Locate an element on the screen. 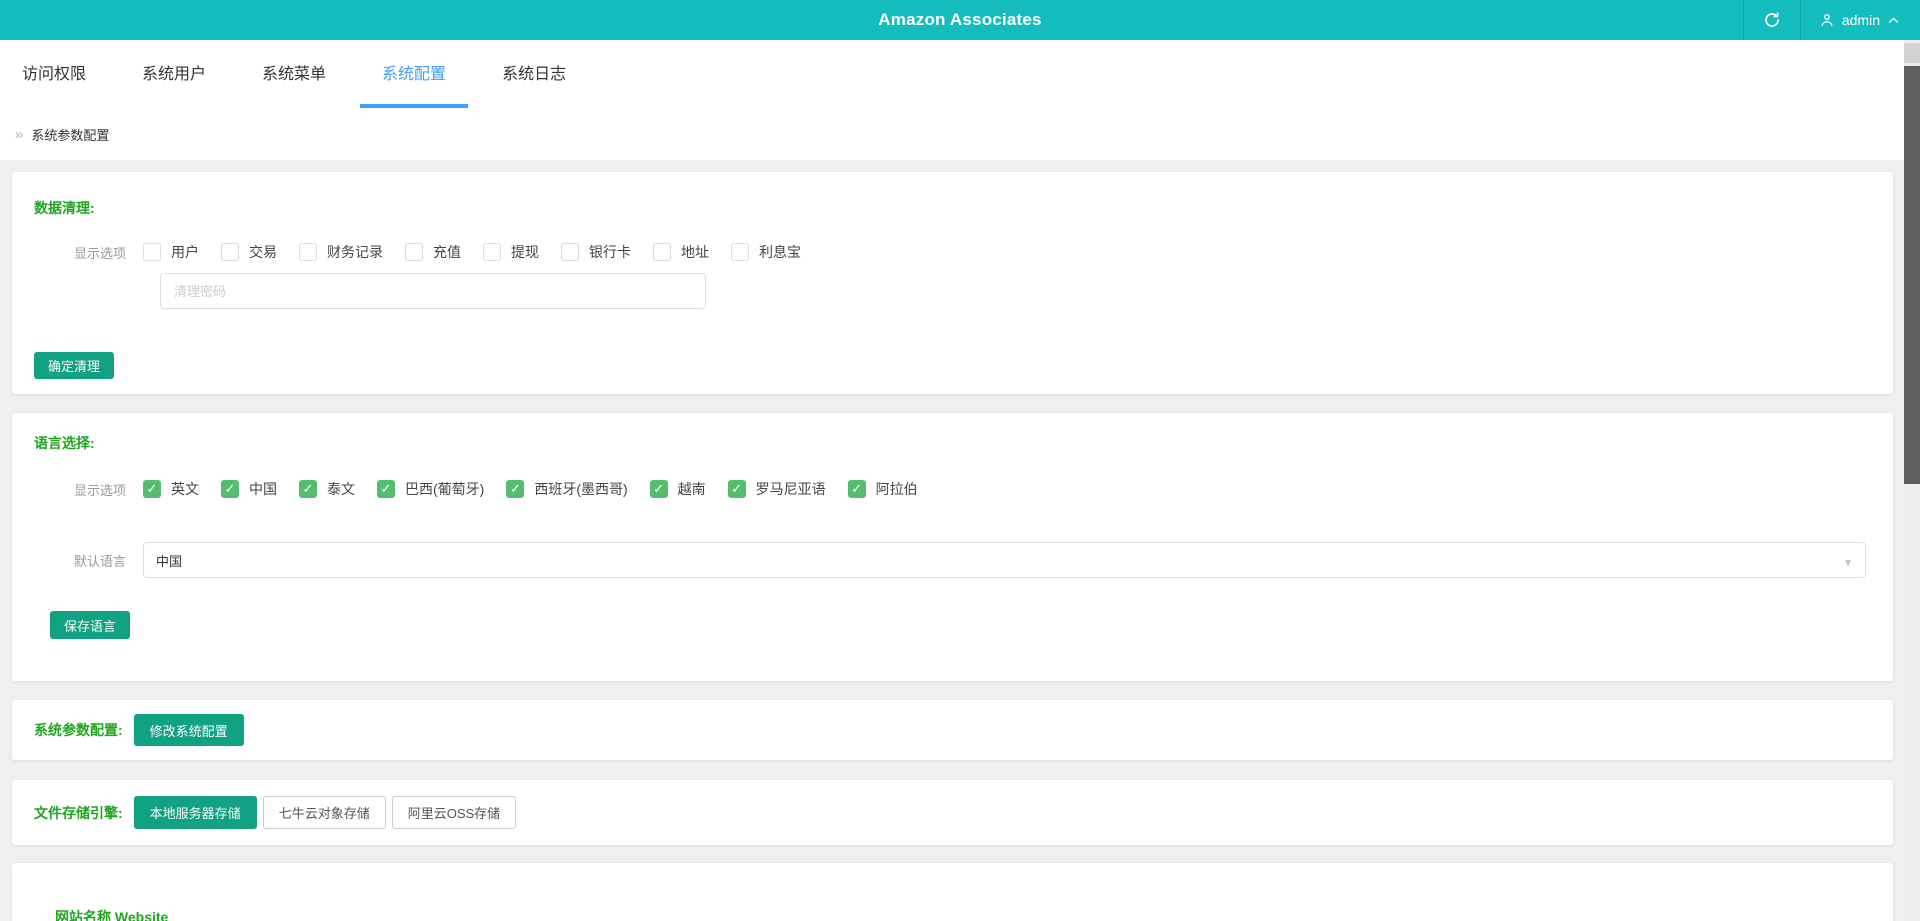 The height and width of the screenshot is (921, 1920). cleanup-option: 用户 is located at coordinates (171, 252).